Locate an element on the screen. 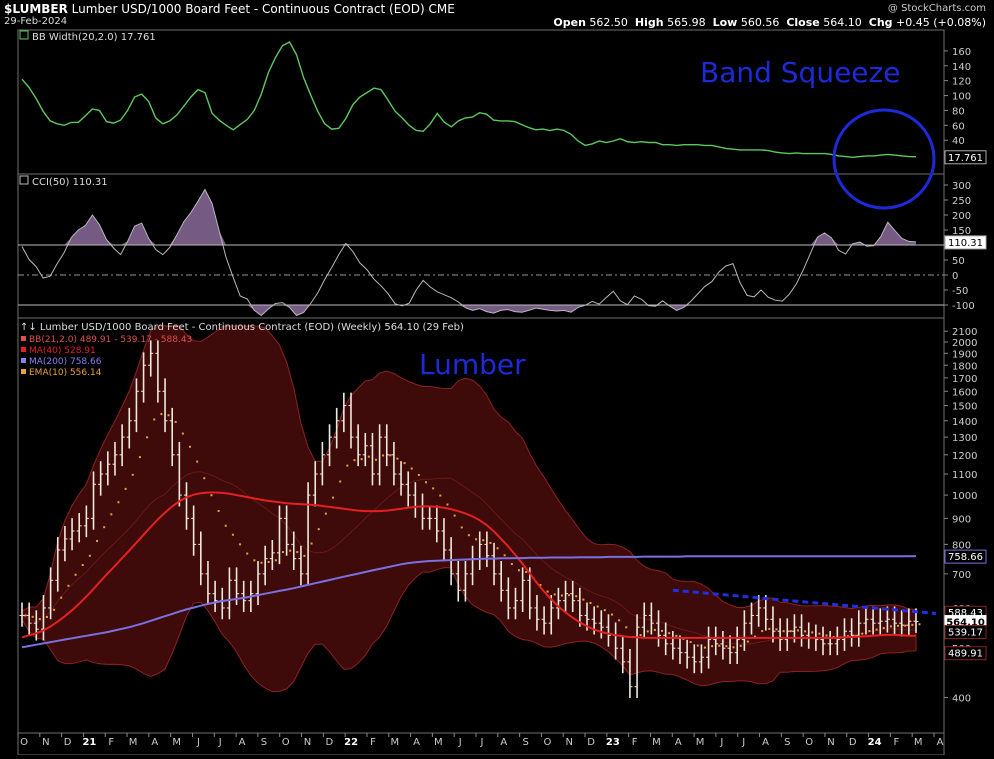  price-tick-label: 1100 is located at coordinates (964, 475).